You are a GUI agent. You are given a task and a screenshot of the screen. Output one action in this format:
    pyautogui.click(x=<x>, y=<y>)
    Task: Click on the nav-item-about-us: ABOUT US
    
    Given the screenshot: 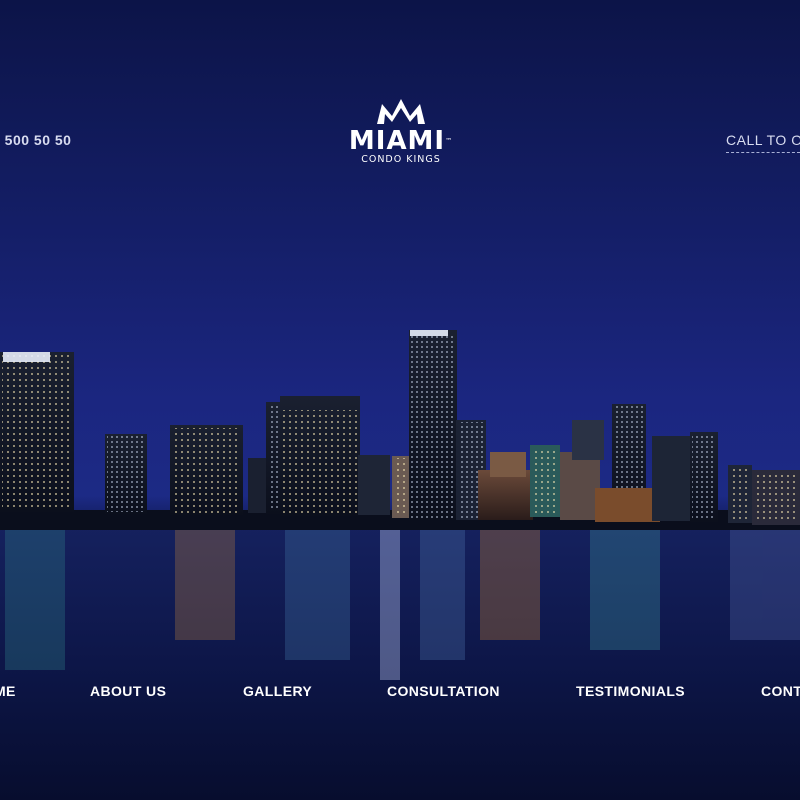 What is the action you would take?
    pyautogui.click(x=128, y=691)
    